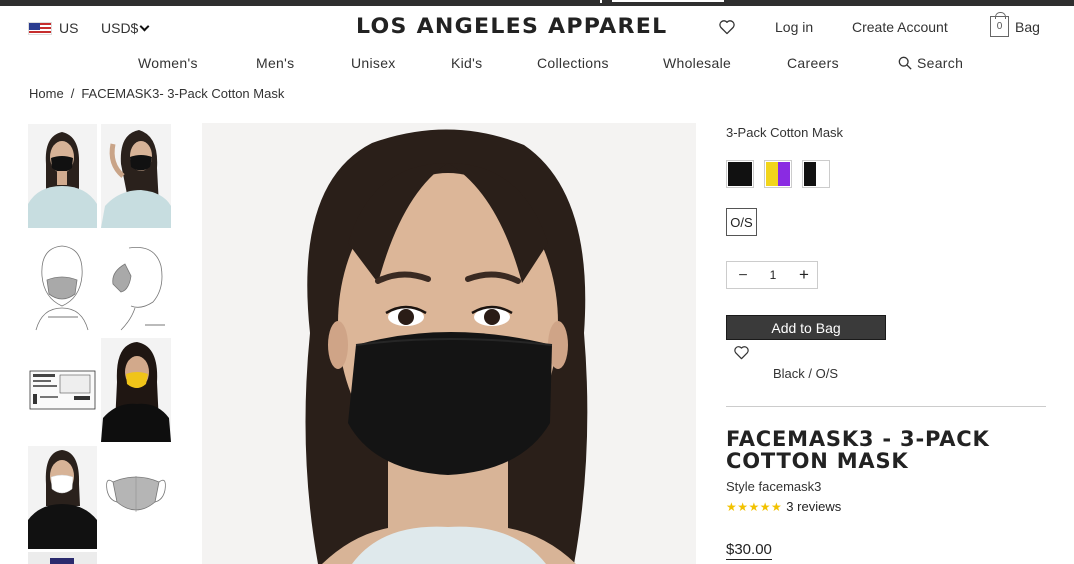 The height and width of the screenshot is (564, 1074). I want to click on model-yellow-mask-image, so click(136, 390).